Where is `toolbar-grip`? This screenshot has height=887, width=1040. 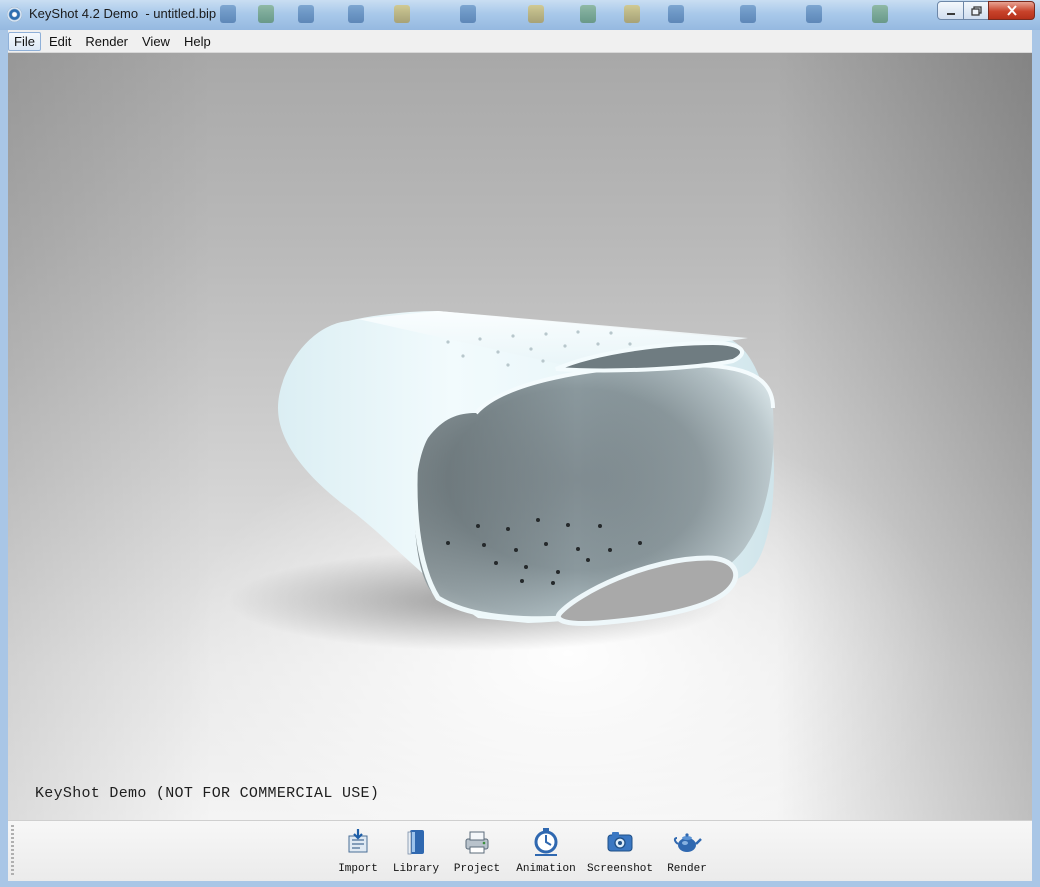
toolbar-grip is located at coordinates (12, 851).